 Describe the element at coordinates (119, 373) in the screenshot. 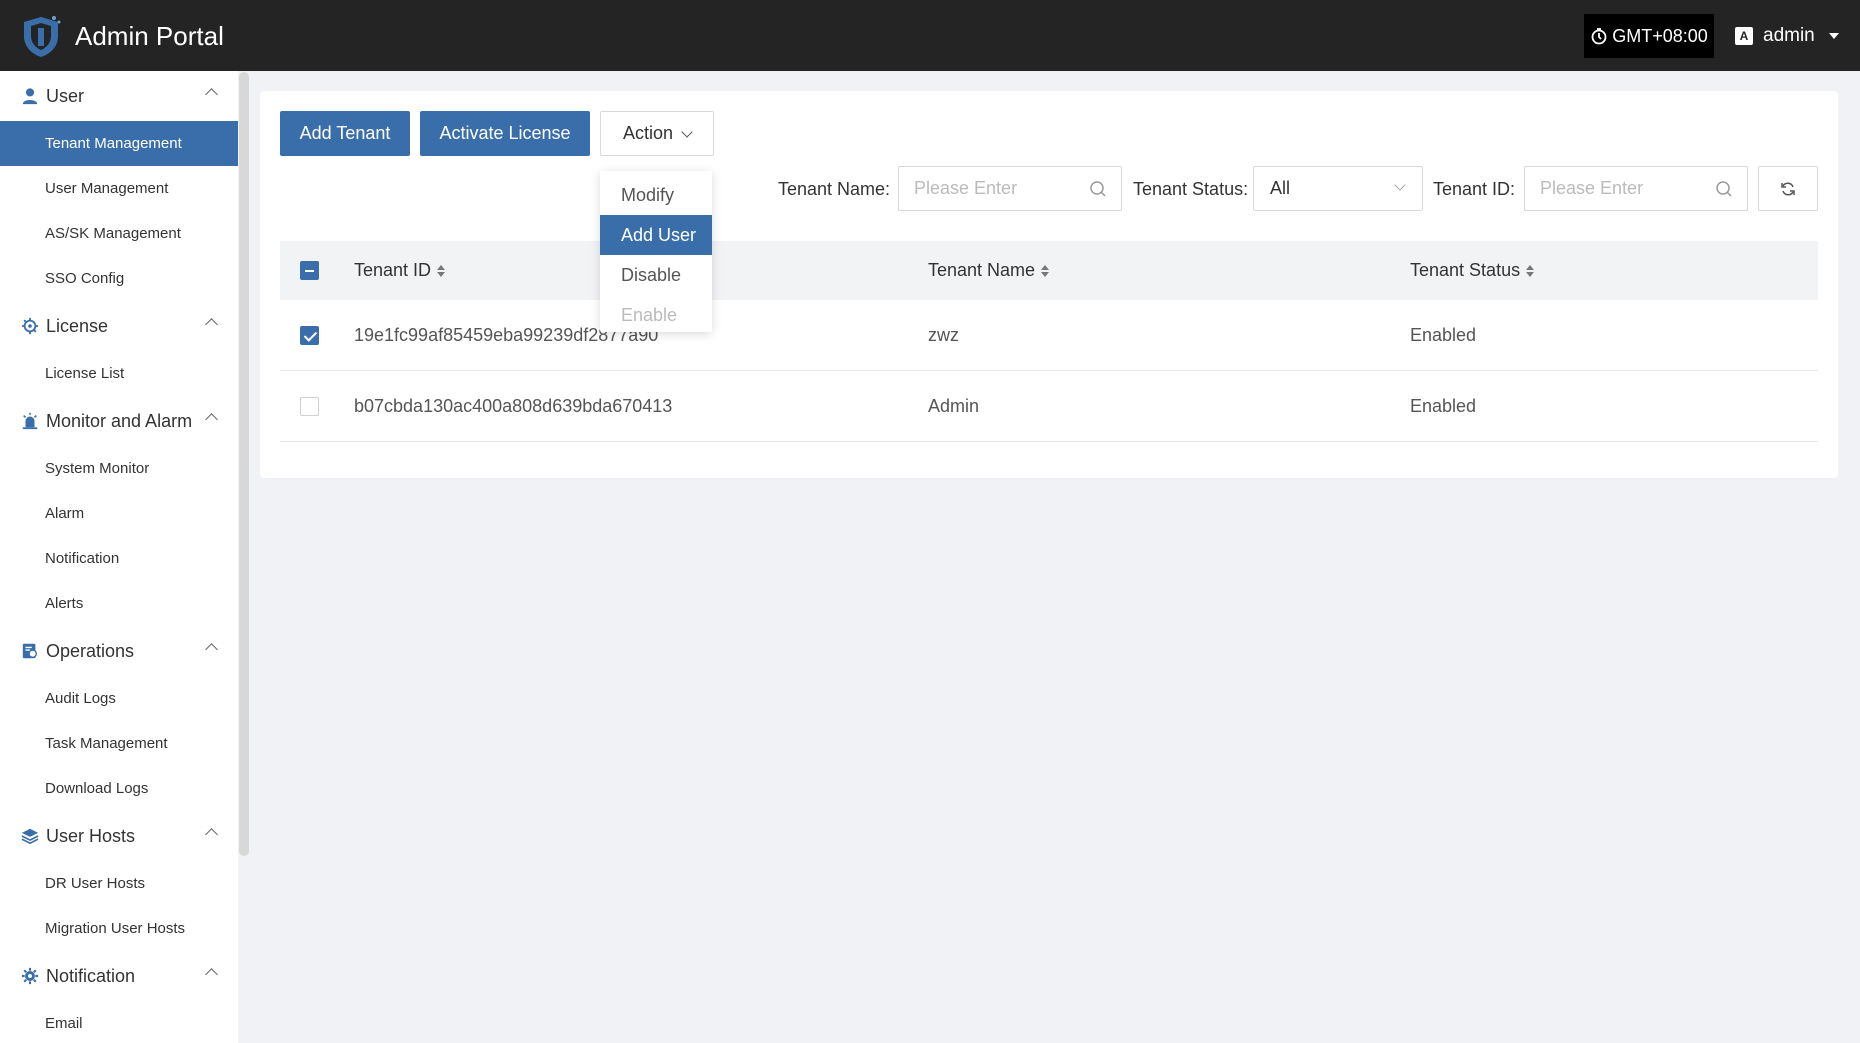

I see `sidebar-item-license-list: License List` at that location.